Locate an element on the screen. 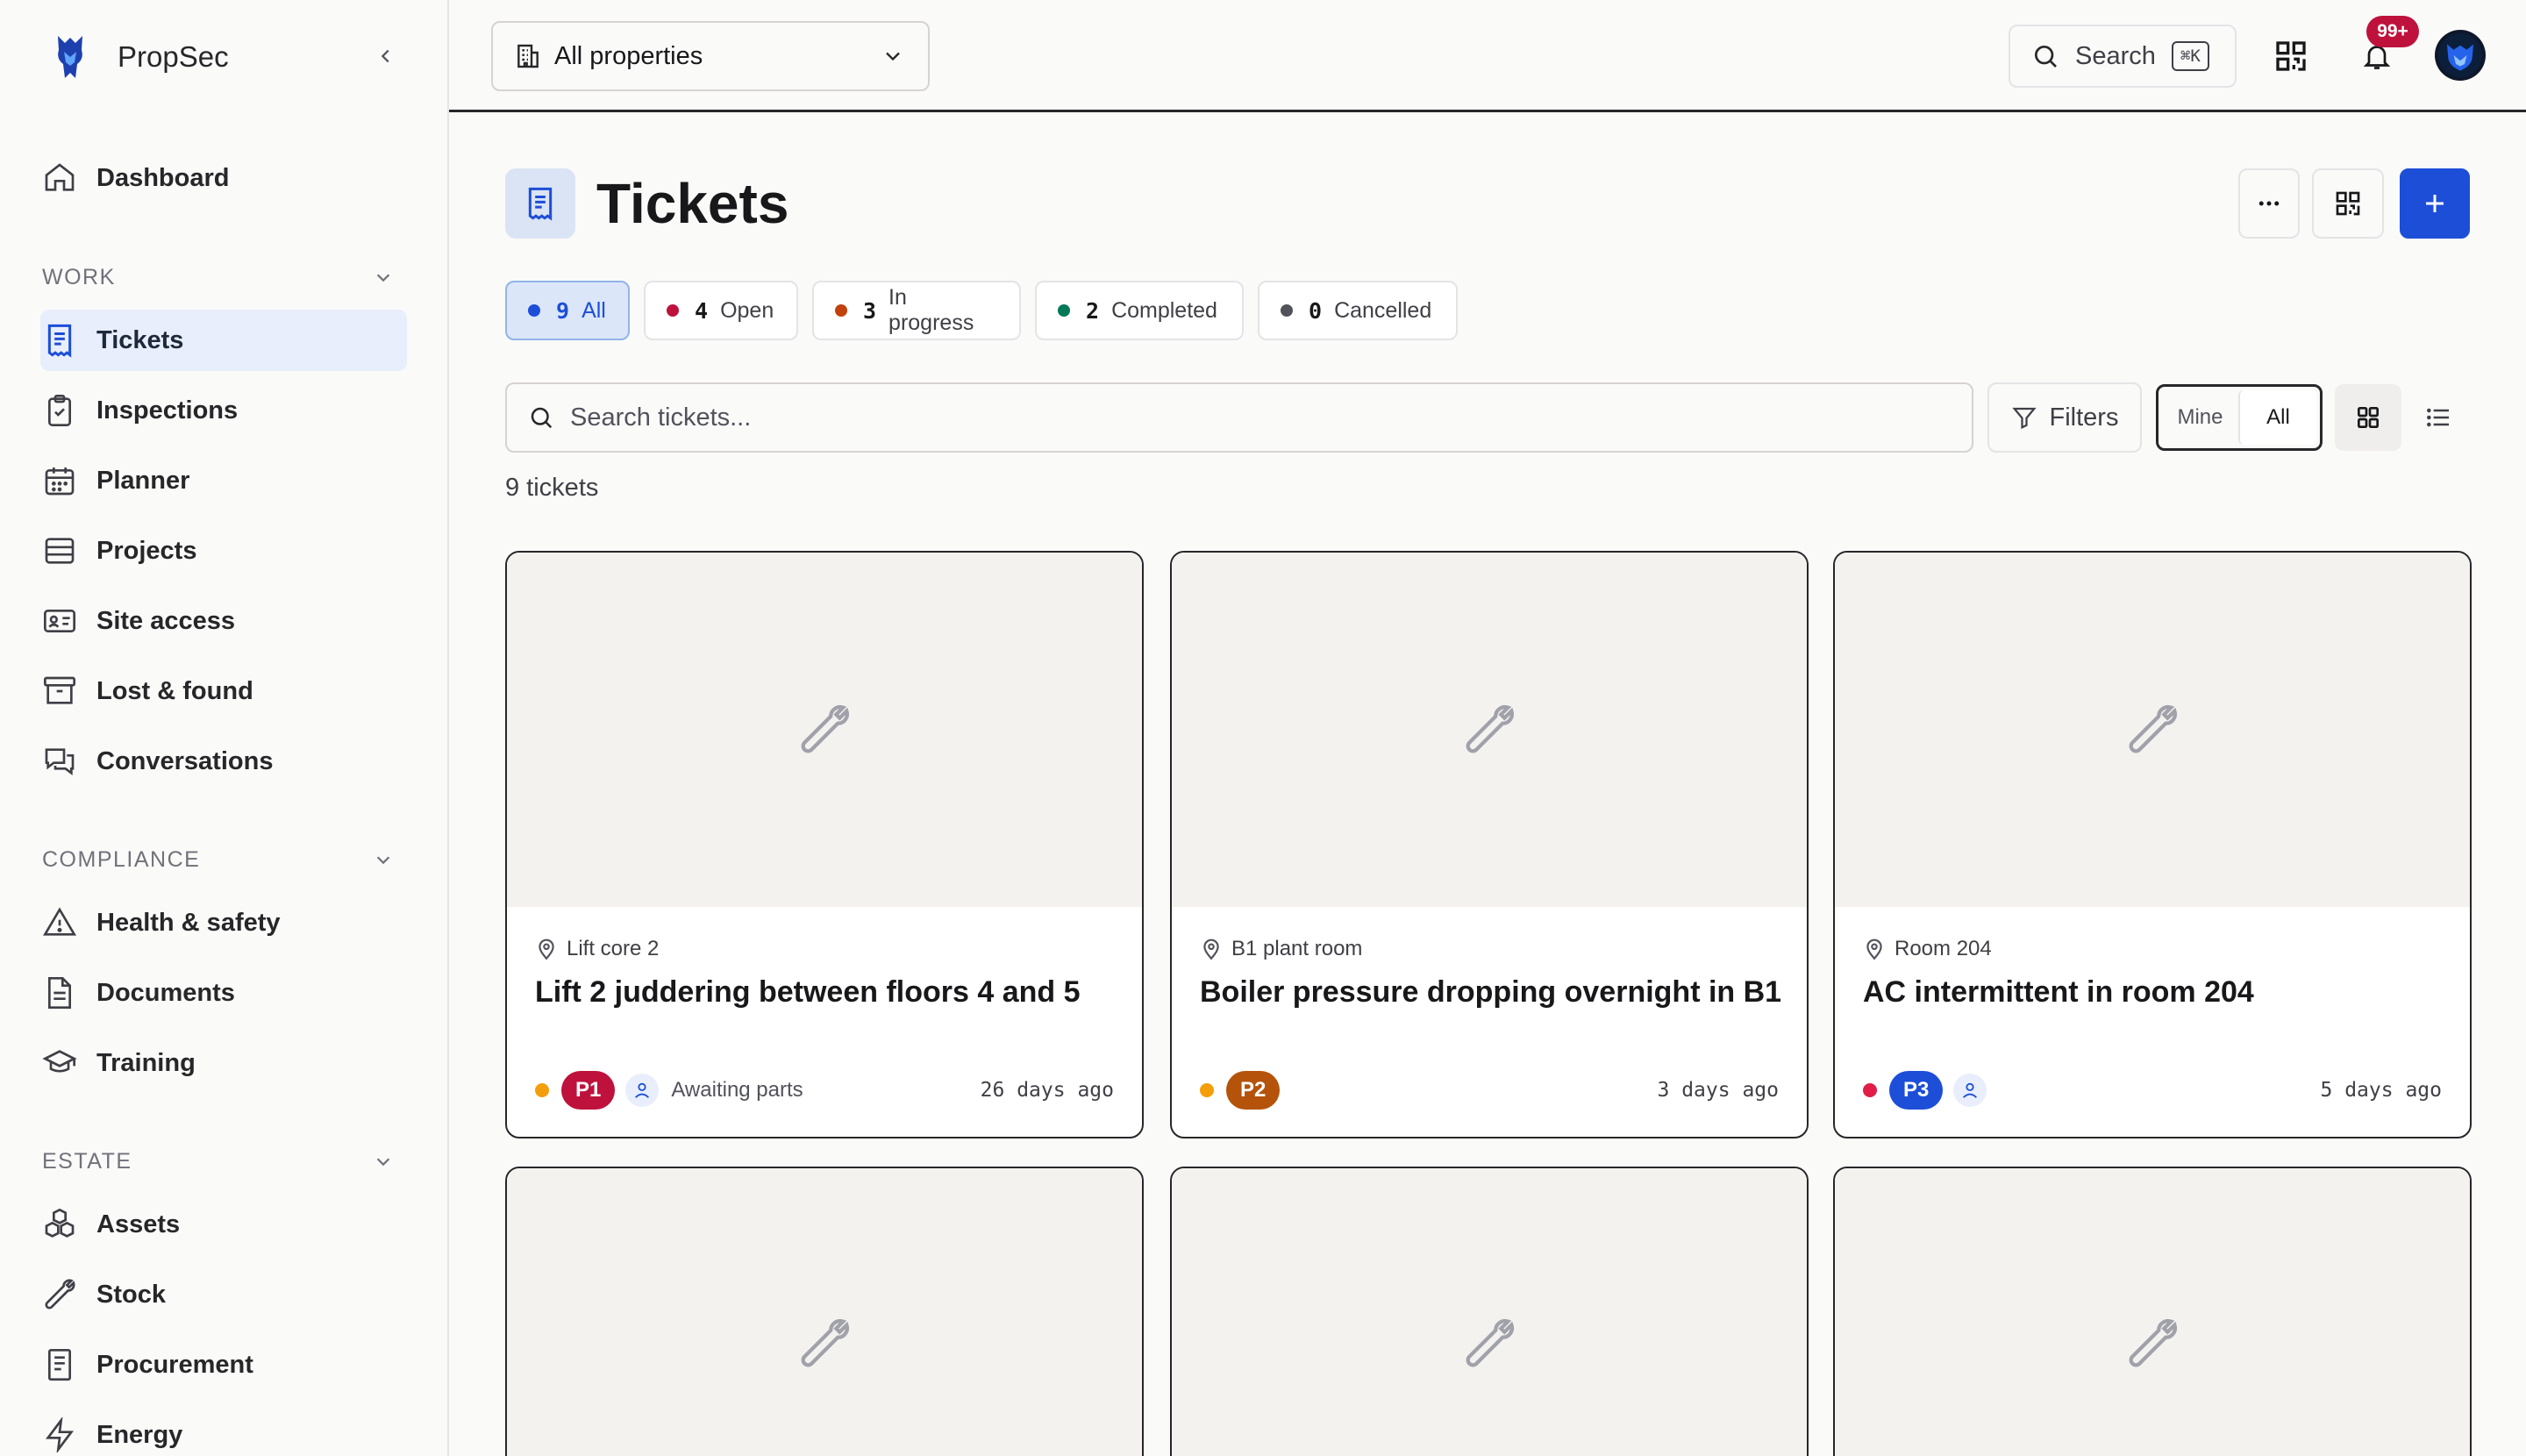  ticket-title: Lift 2 juddering between floors 4 and 5 is located at coordinates (808, 992).